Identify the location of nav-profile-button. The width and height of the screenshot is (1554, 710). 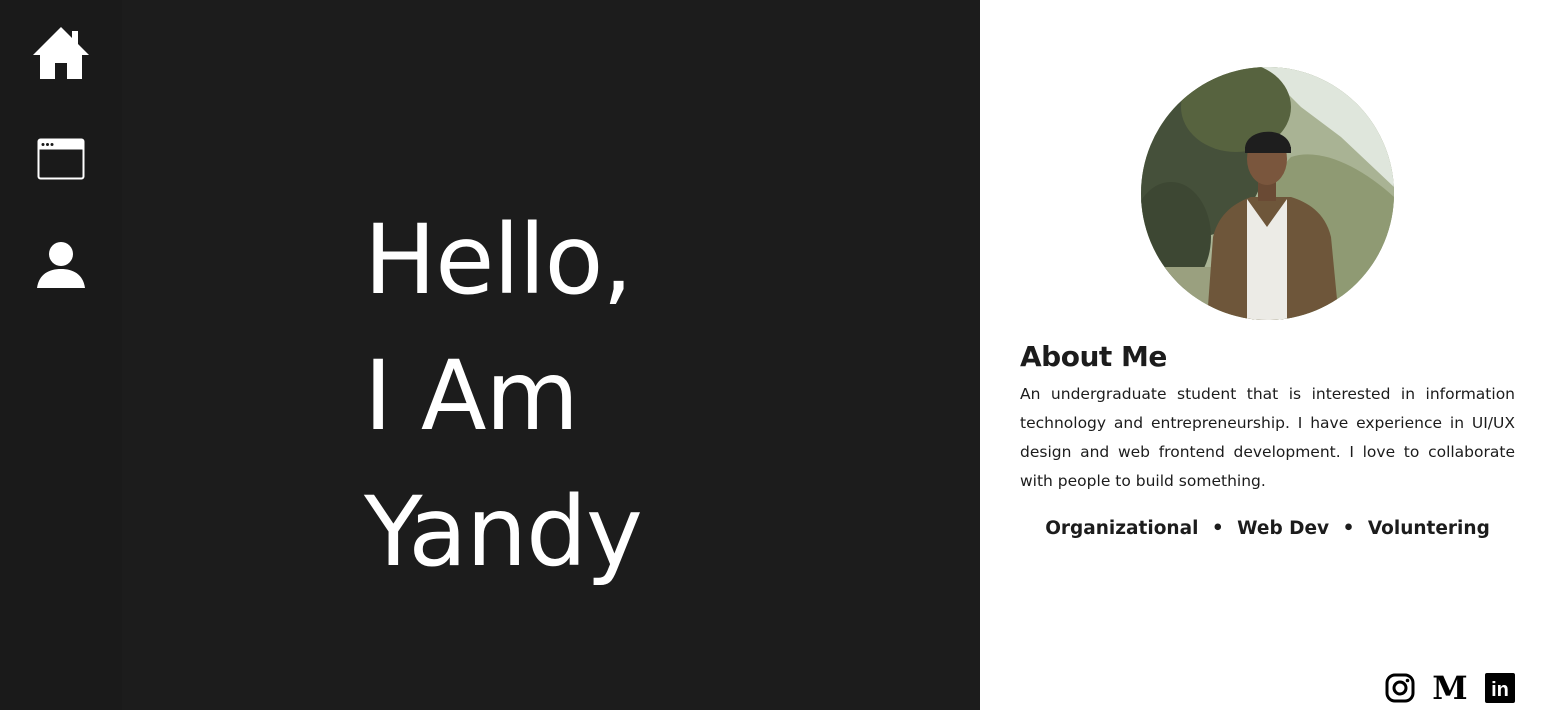
(61, 265).